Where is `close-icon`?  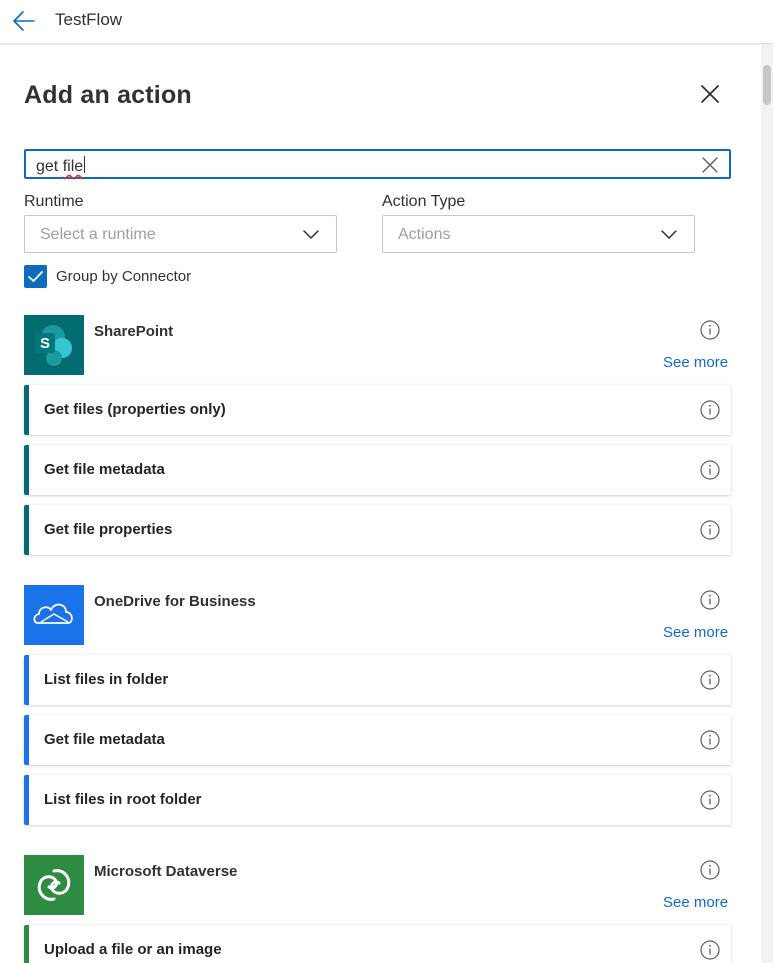
close-icon is located at coordinates (710, 94).